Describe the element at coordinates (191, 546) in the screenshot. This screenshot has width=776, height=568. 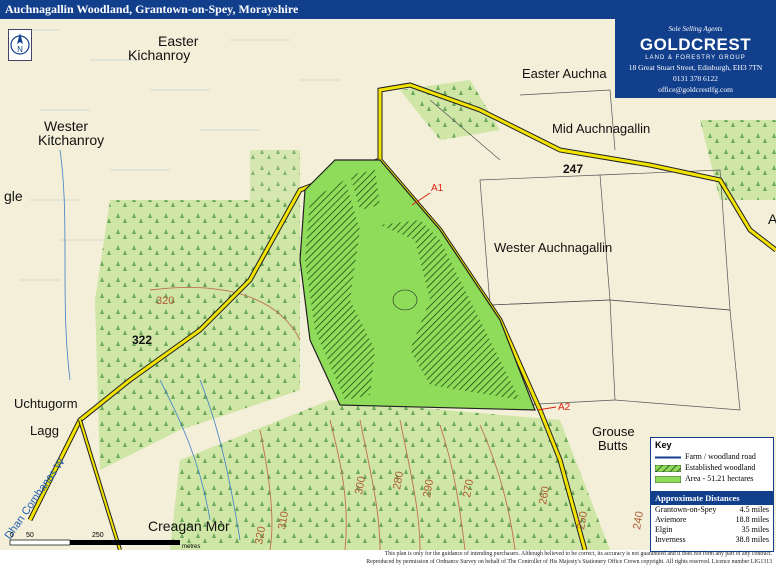
I see `scale-unit: metres` at that location.